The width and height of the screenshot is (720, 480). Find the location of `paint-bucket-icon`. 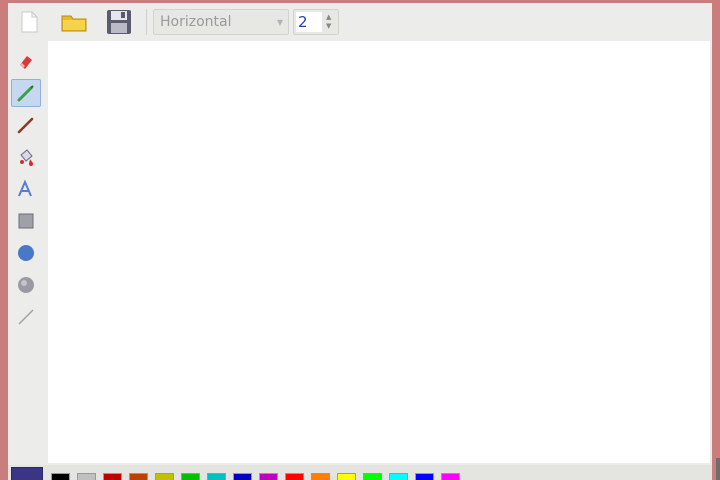

paint-bucket-icon is located at coordinates (26, 157).